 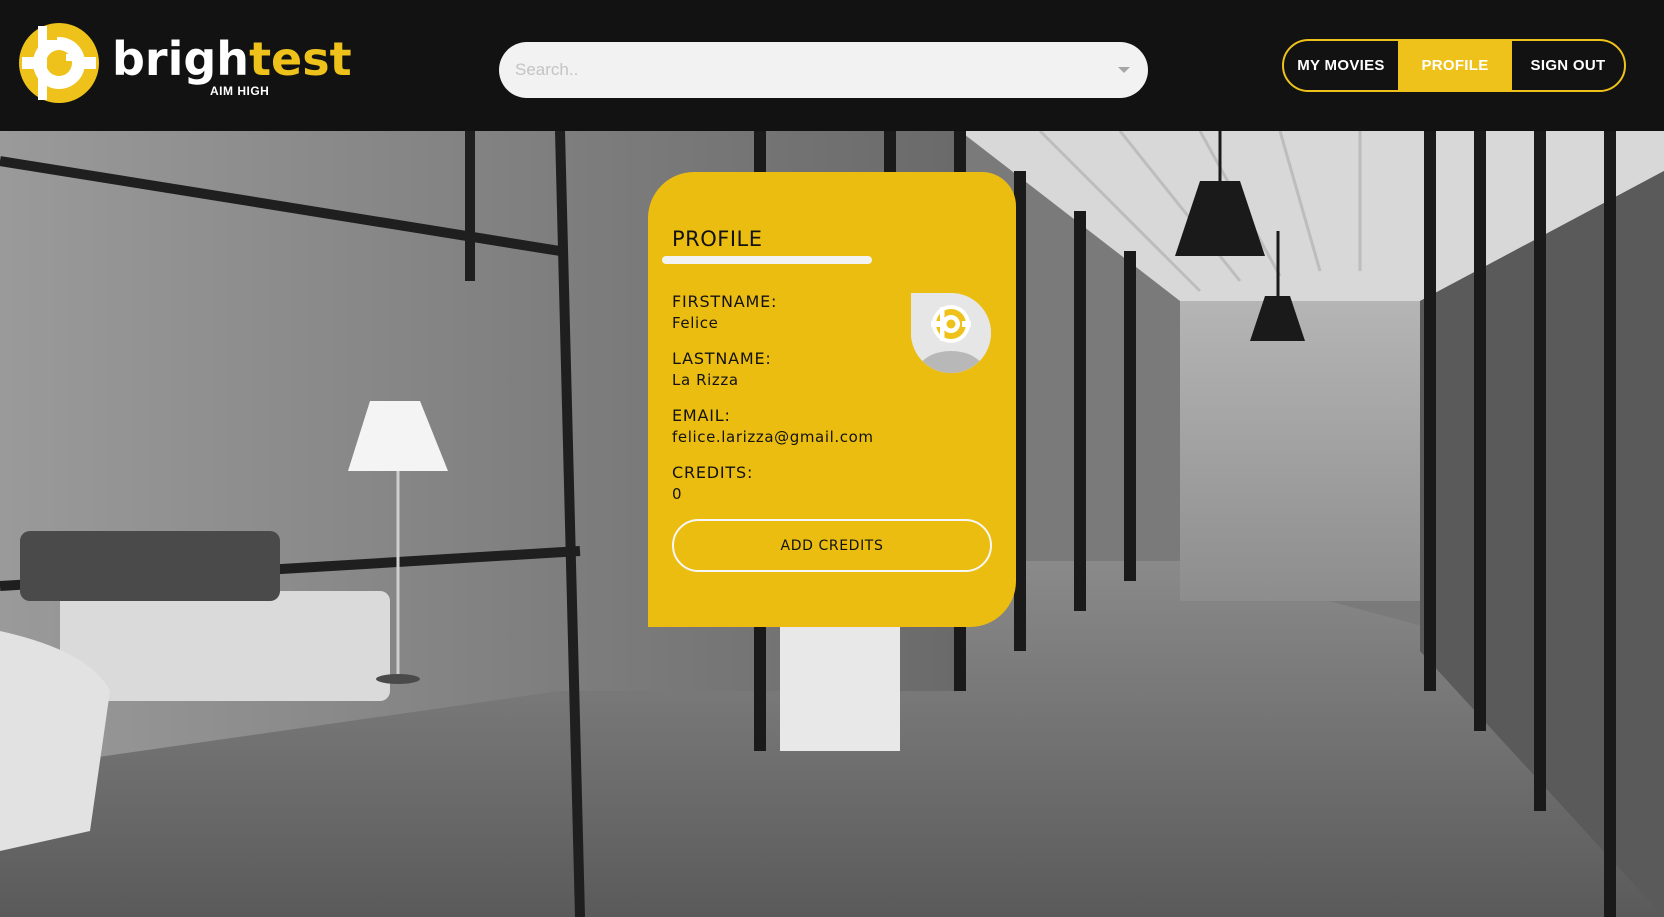 I want to click on caret-down-icon, so click(x=1124, y=70).